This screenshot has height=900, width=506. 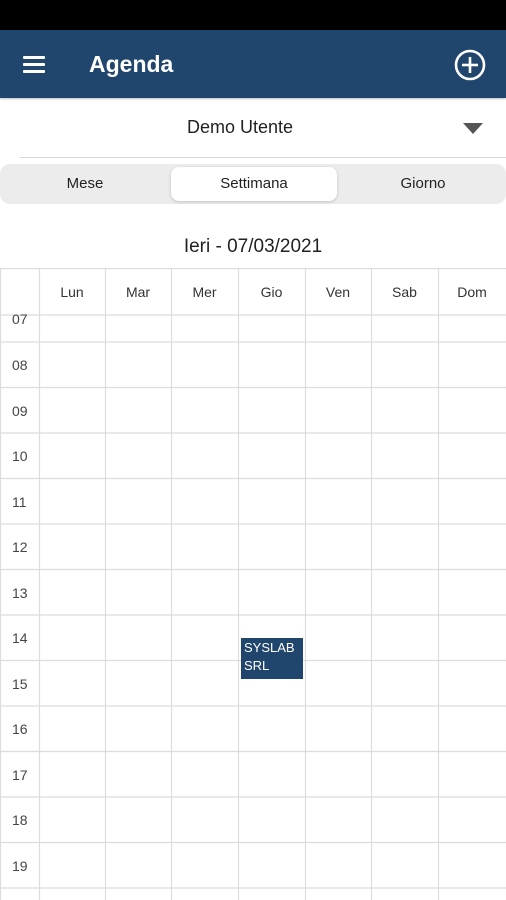 I want to click on hour-label: 16, so click(x=20, y=729).